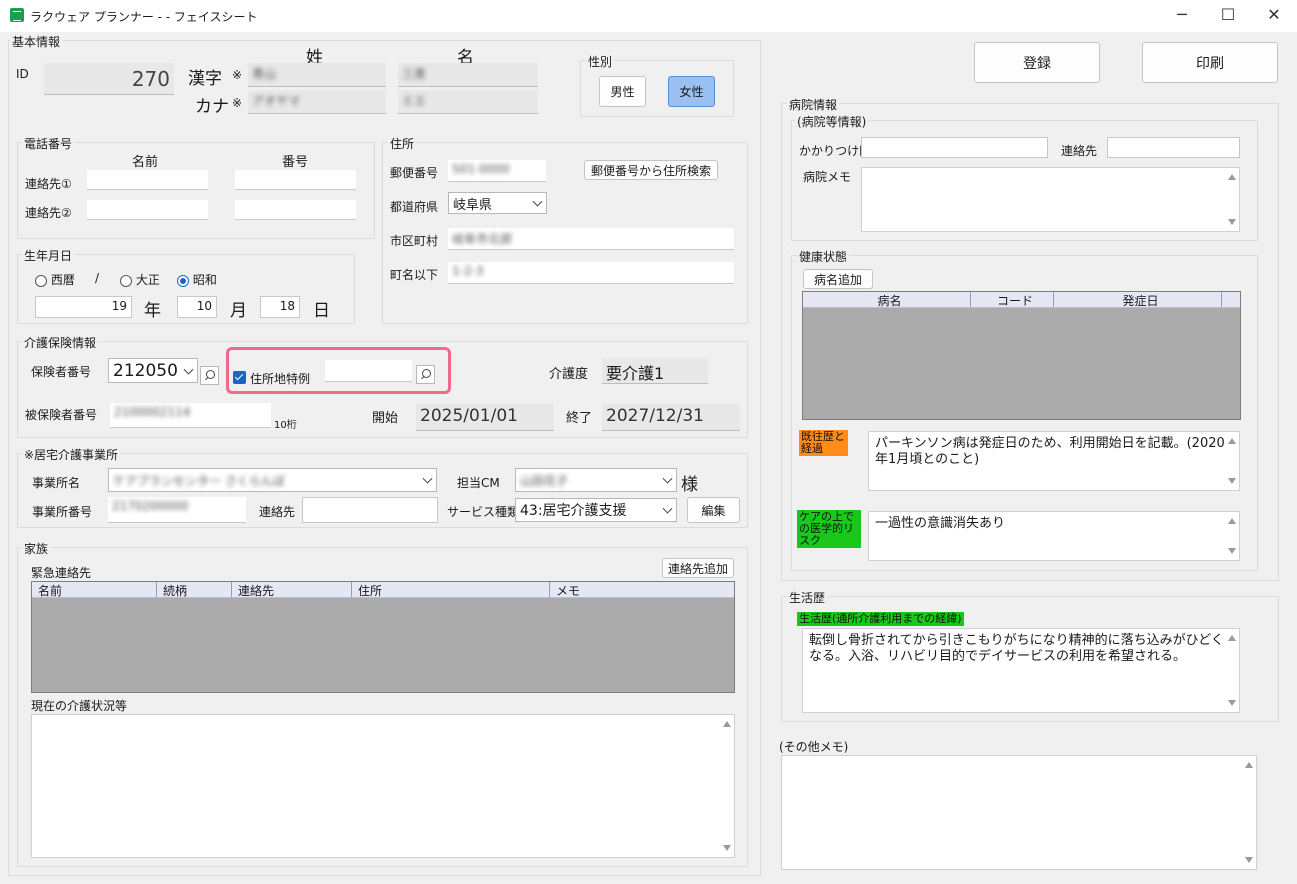 This screenshot has width=1297, height=884. I want to click on add-disease-button: 病名追加, so click(838, 279).